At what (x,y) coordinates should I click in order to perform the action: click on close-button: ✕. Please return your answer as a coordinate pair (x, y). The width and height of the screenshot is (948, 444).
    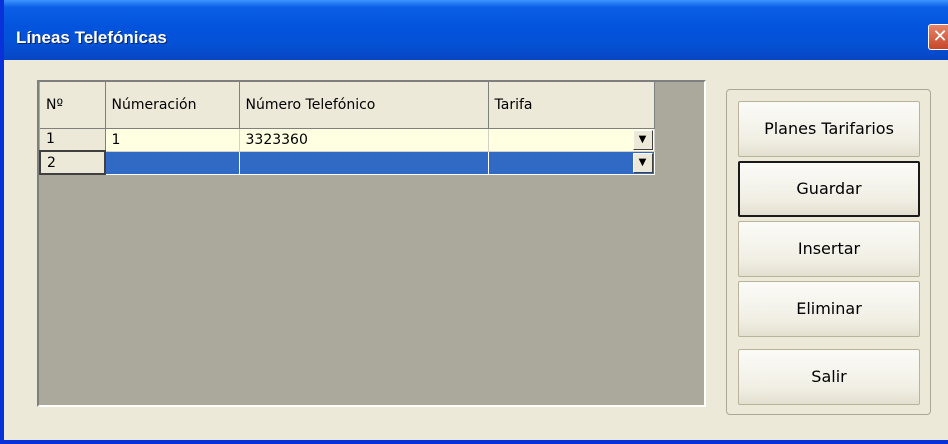
    Looking at the image, I should click on (938, 37).